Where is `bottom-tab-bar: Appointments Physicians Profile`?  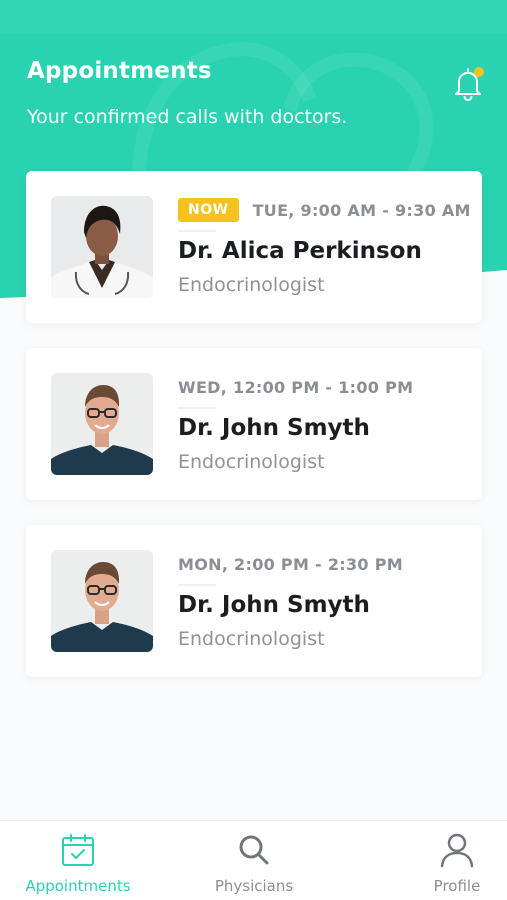
bottom-tab-bar: Appointments Physicians Profile is located at coordinates (253, 860).